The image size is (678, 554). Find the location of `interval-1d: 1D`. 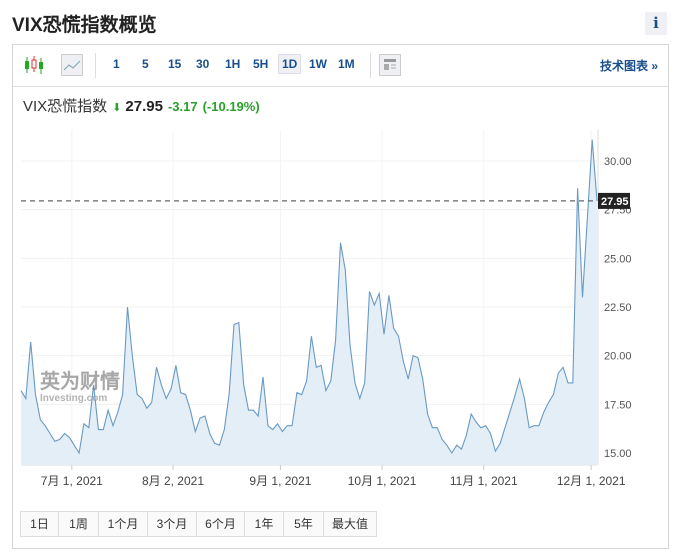

interval-1d: 1D is located at coordinates (290, 64).